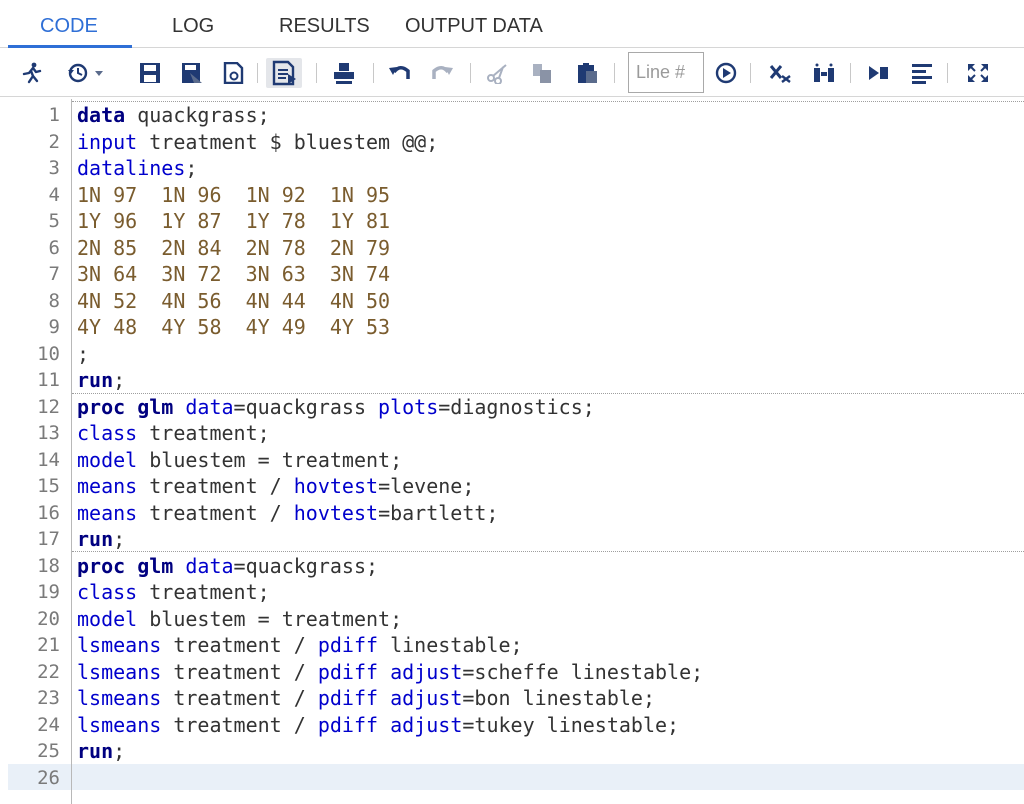  What do you see at coordinates (107, 512) in the screenshot?
I see `code-token: means` at bounding box center [107, 512].